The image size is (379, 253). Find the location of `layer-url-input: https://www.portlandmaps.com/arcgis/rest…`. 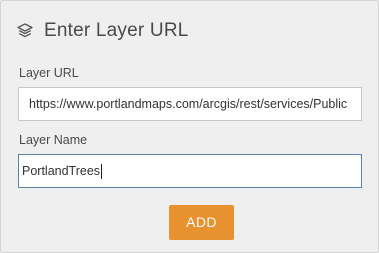

layer-url-input: https://www.portlandmaps.com/arcgis/rest… is located at coordinates (190, 104).